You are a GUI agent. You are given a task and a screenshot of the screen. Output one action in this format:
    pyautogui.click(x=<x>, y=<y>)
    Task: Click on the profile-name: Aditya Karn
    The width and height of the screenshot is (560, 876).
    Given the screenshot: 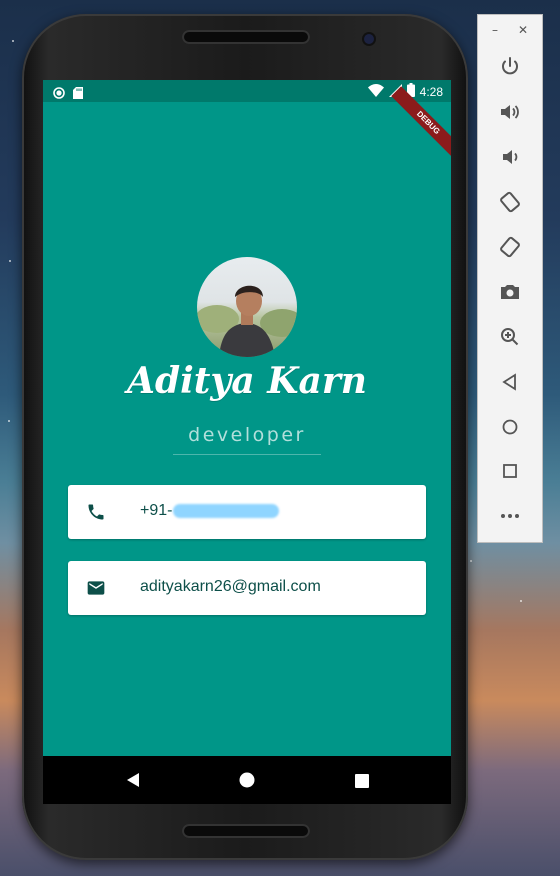 What is the action you would take?
    pyautogui.click(x=247, y=381)
    